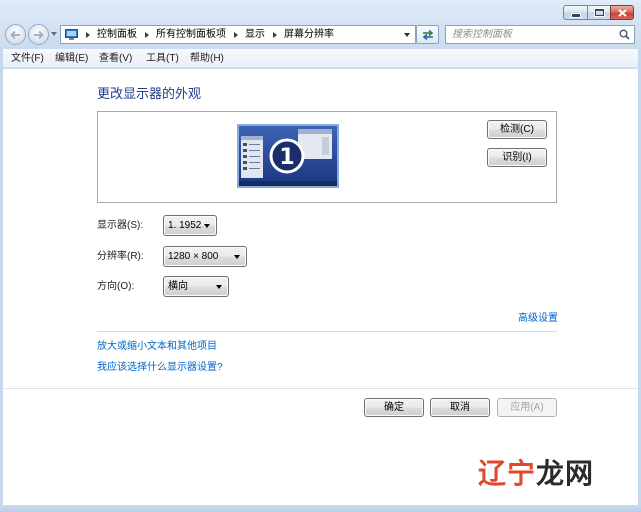 The width and height of the screenshot is (641, 512). I want to click on window-controls, so click(598, 12).